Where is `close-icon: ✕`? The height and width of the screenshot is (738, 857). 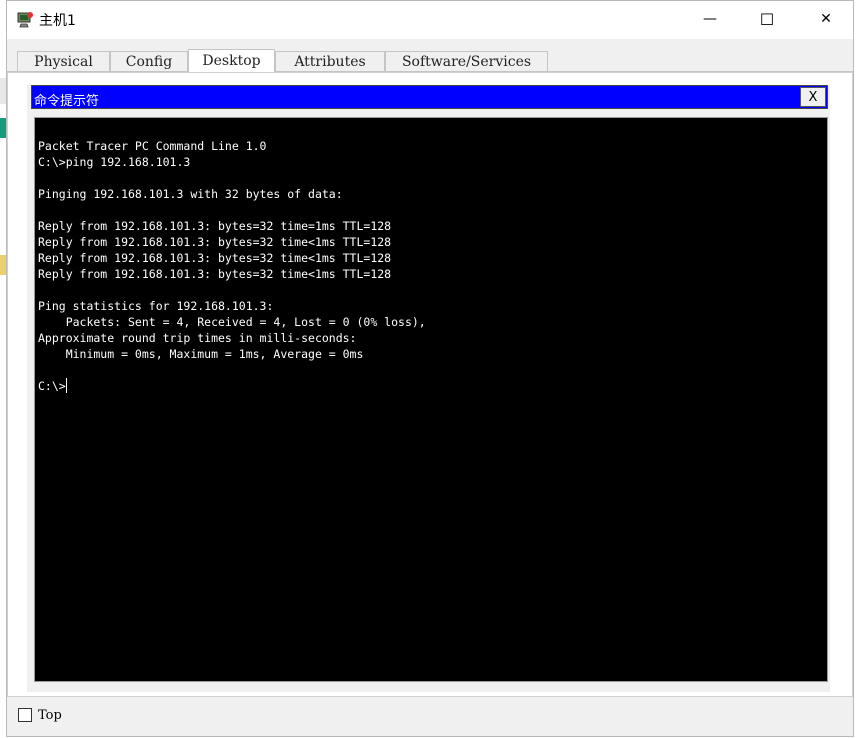 close-icon: ✕ is located at coordinates (826, 19).